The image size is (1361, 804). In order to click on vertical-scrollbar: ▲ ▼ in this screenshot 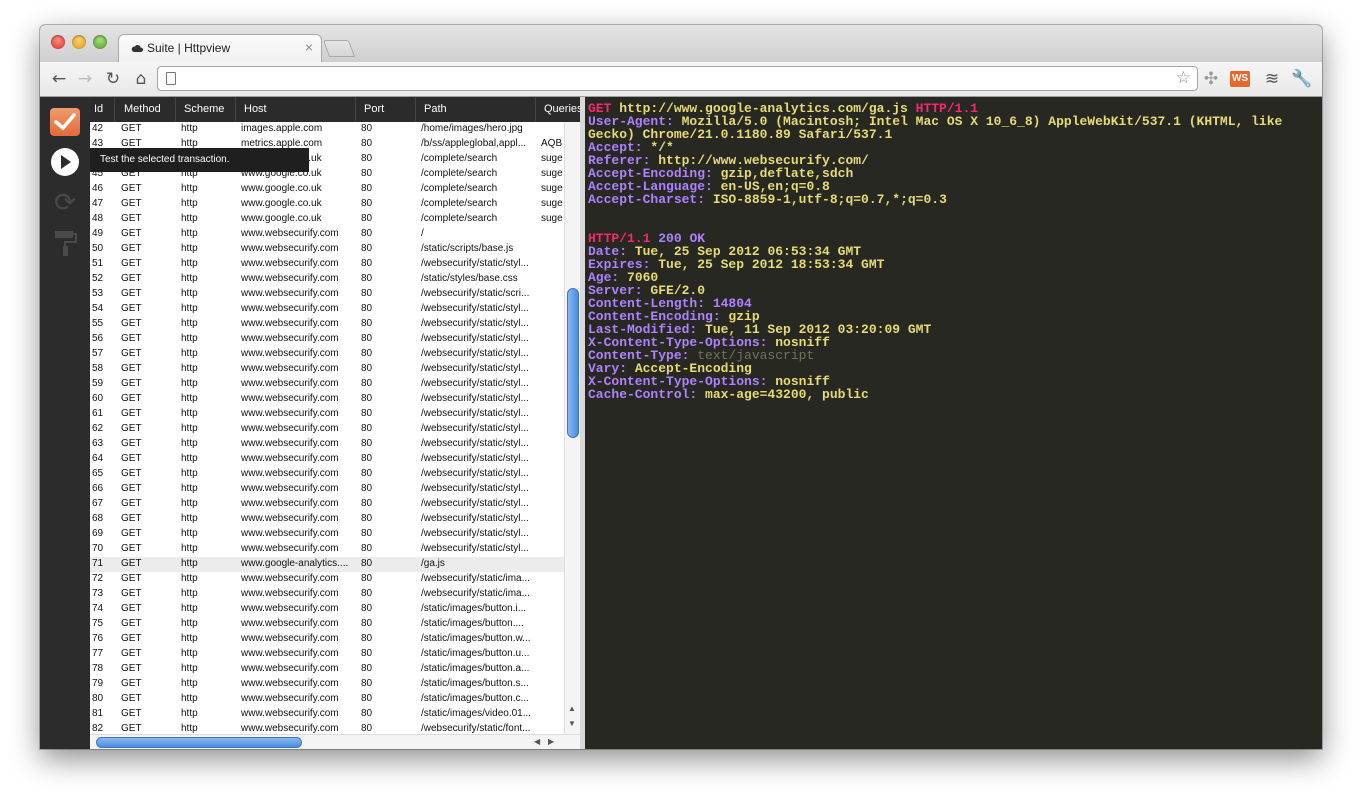, I will do `click(572, 428)`.